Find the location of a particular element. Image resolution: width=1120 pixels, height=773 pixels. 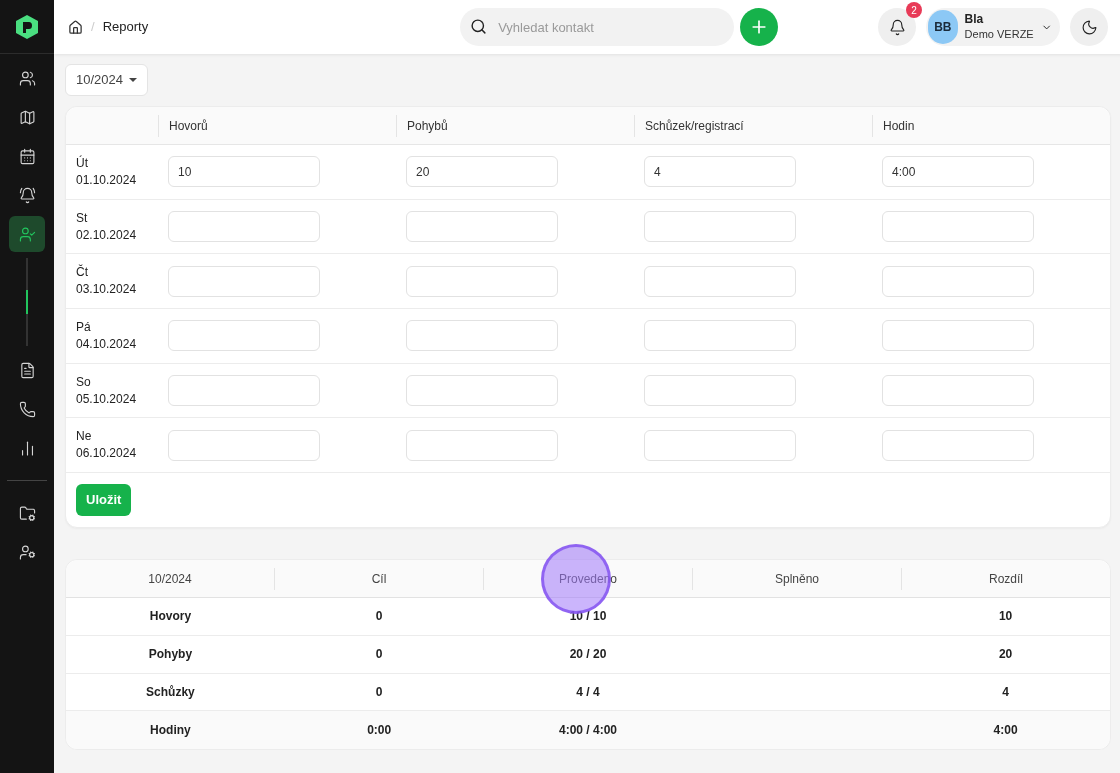

table-cell-text: Hovory is located at coordinates (170, 617).